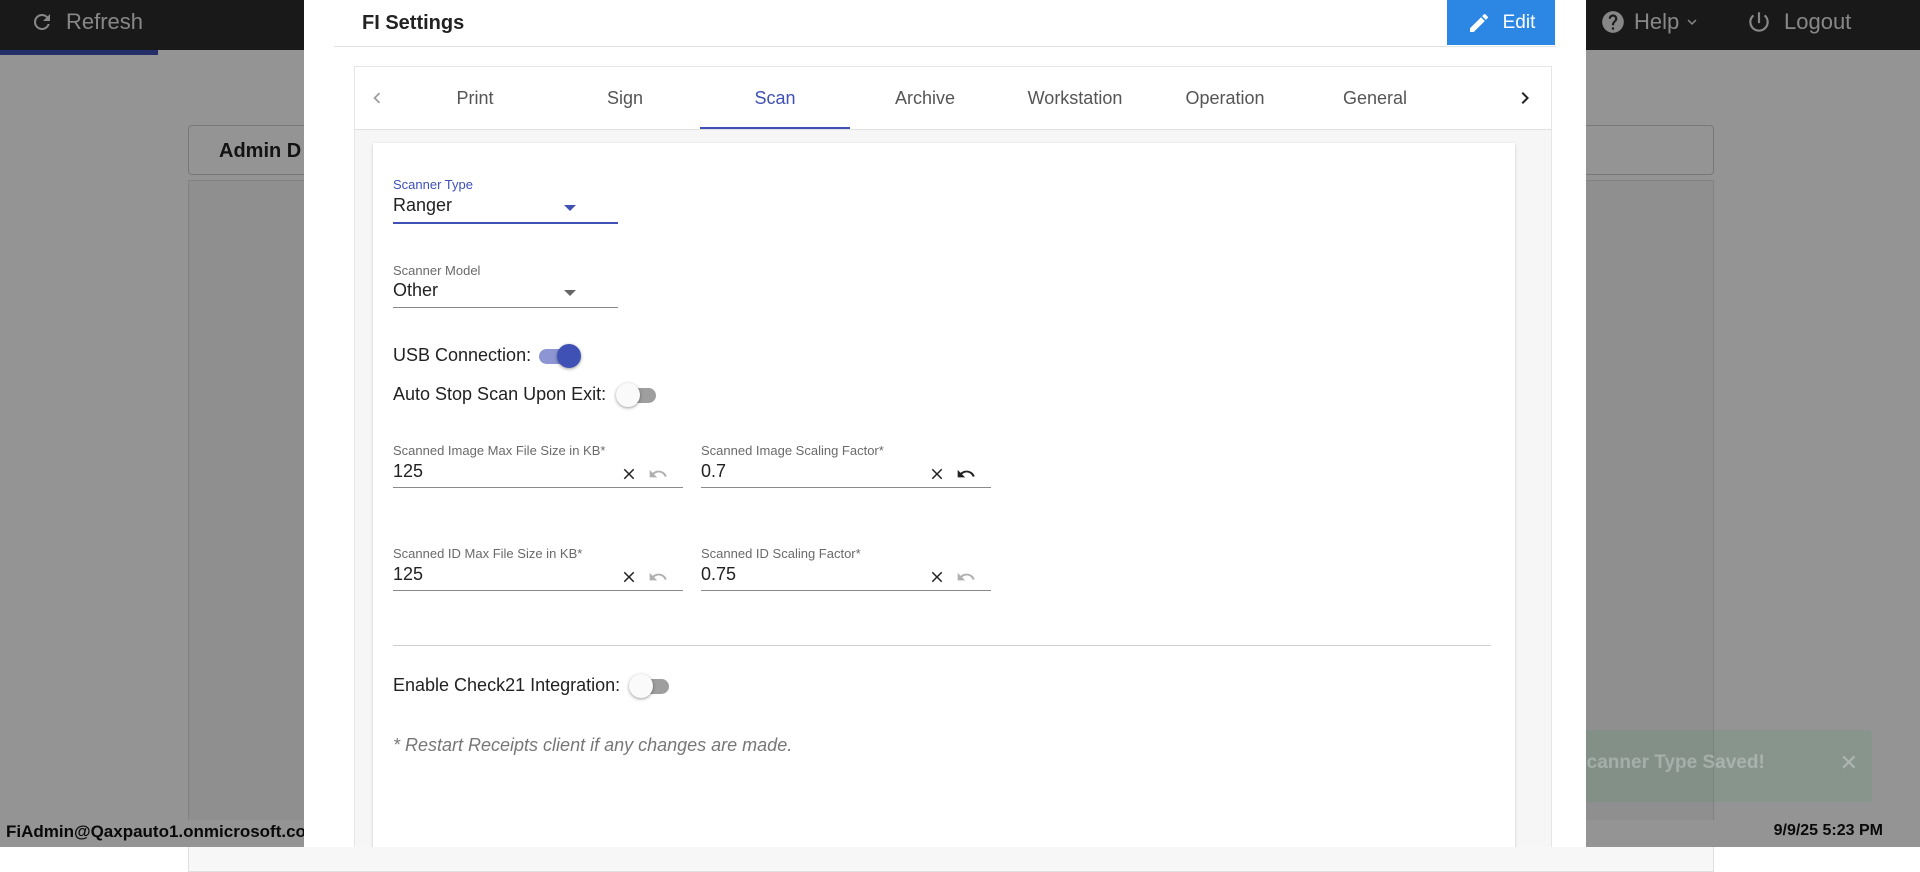  What do you see at coordinates (846, 487) in the screenshot?
I see `image-scaling-underline` at bounding box center [846, 487].